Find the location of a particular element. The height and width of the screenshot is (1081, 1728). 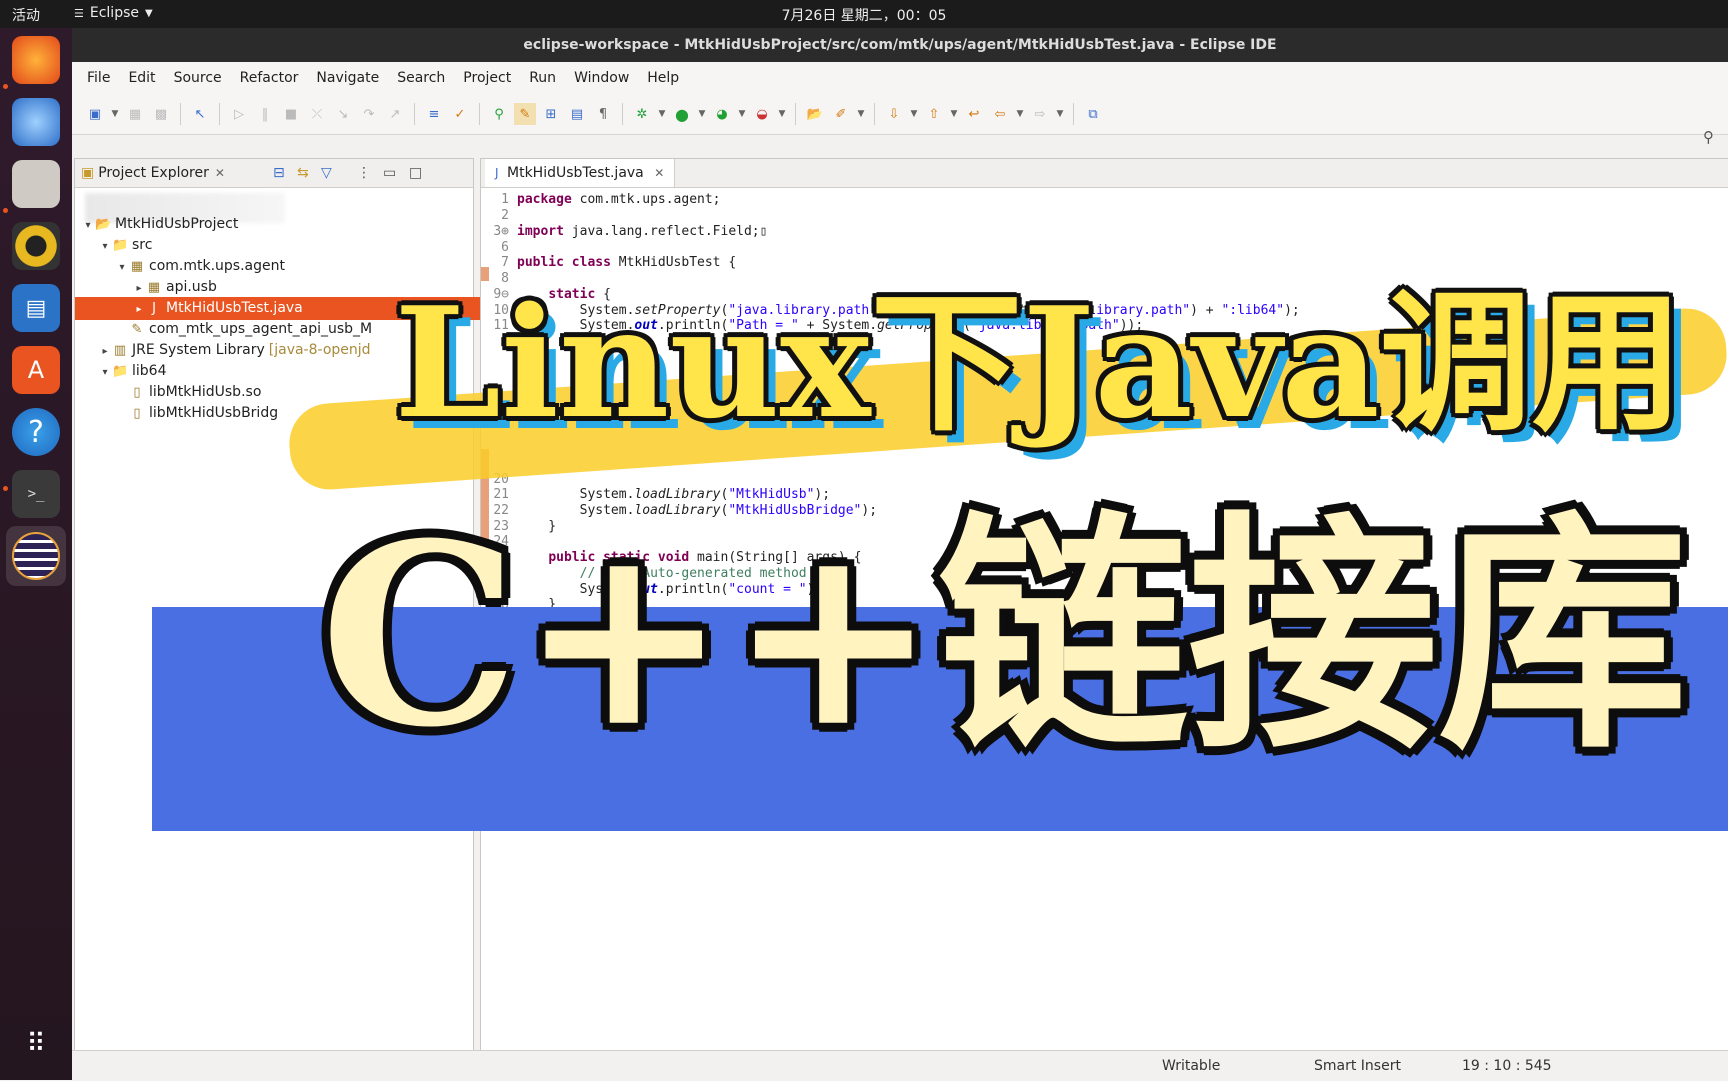

running-indicator is located at coordinates (5, 488).